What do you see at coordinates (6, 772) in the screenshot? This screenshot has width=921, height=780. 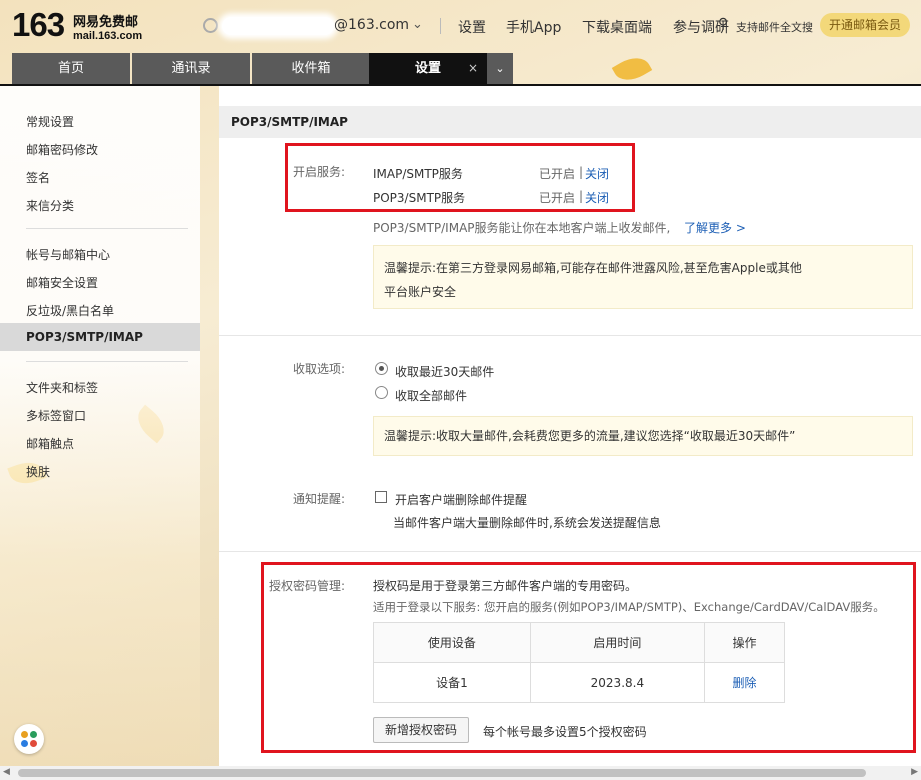 I see `scroll-left-icon: ◀` at bounding box center [6, 772].